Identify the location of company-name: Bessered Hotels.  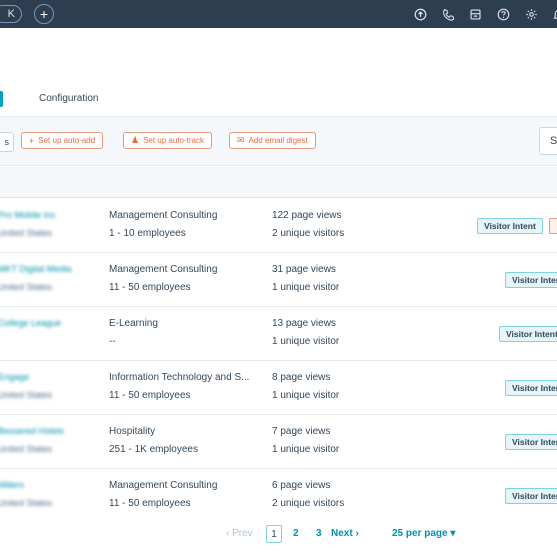
(32, 431).